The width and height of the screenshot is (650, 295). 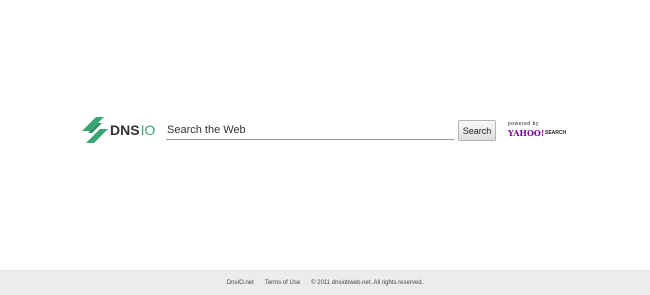 What do you see at coordinates (95, 130) in the screenshot?
I see `dnsio-logo-mark-icon` at bounding box center [95, 130].